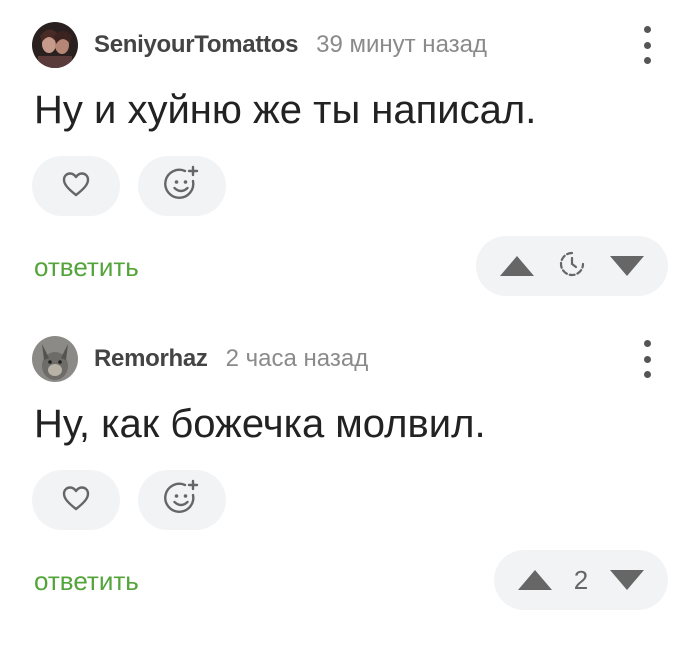 Image resolution: width=700 pixels, height=646 pixels. I want to click on rating-score: 2, so click(581, 579).